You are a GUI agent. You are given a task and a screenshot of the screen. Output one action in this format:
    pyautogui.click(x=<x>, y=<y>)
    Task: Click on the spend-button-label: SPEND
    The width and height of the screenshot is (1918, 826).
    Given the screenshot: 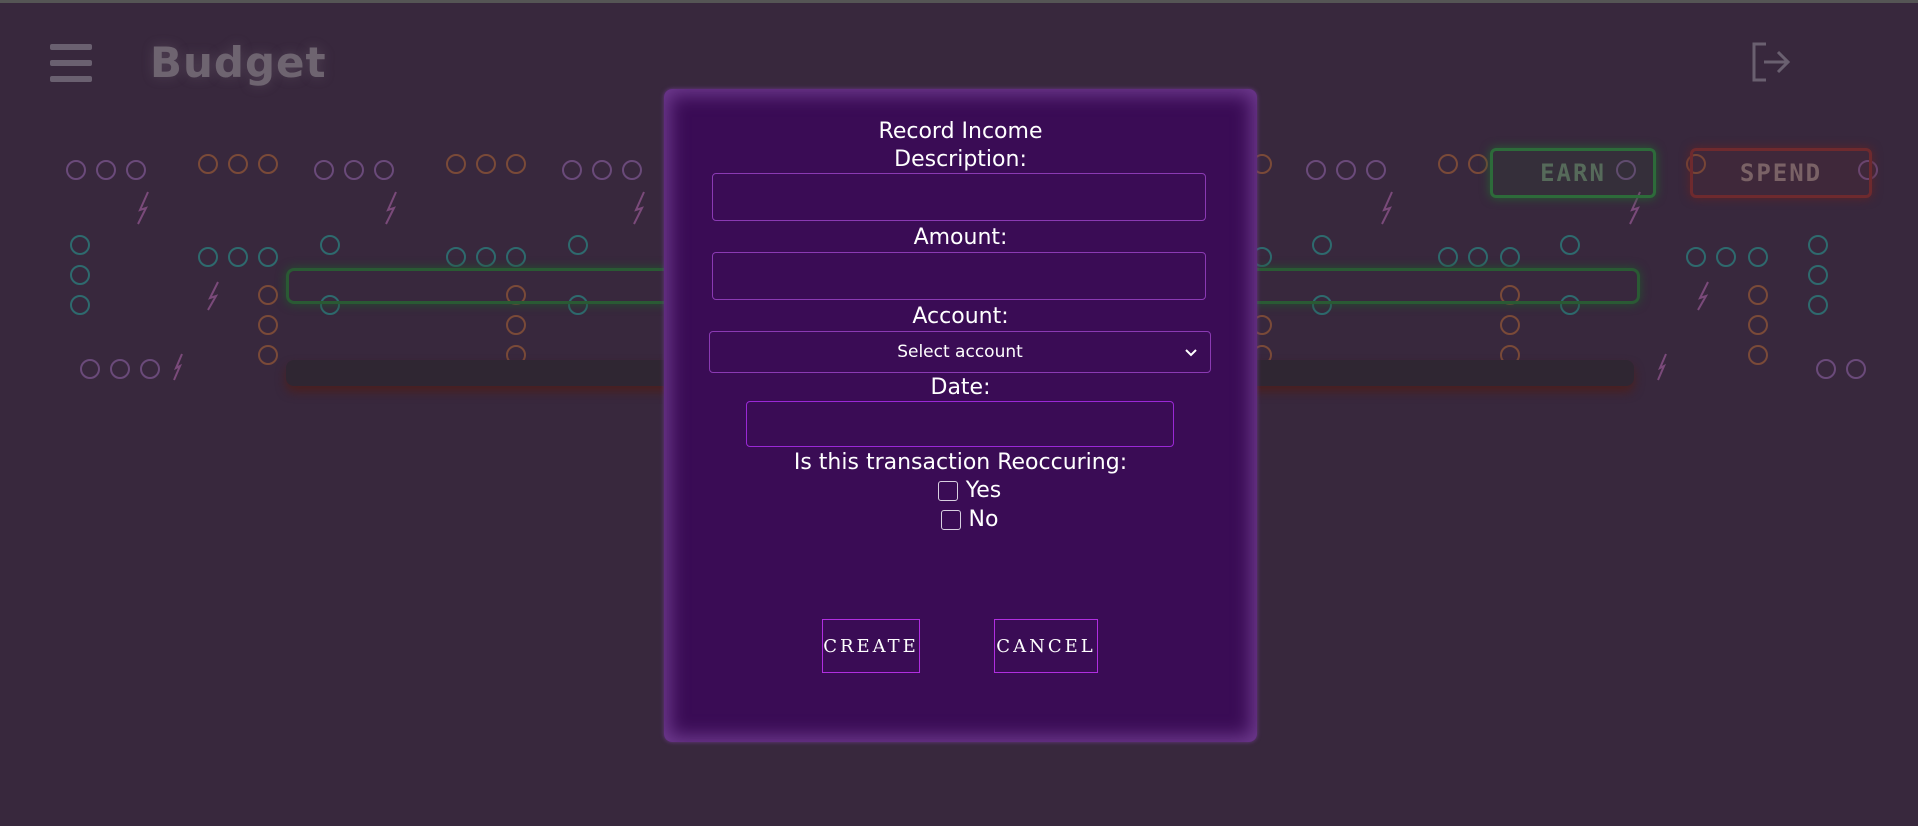 What is the action you would take?
    pyautogui.click(x=1781, y=173)
    